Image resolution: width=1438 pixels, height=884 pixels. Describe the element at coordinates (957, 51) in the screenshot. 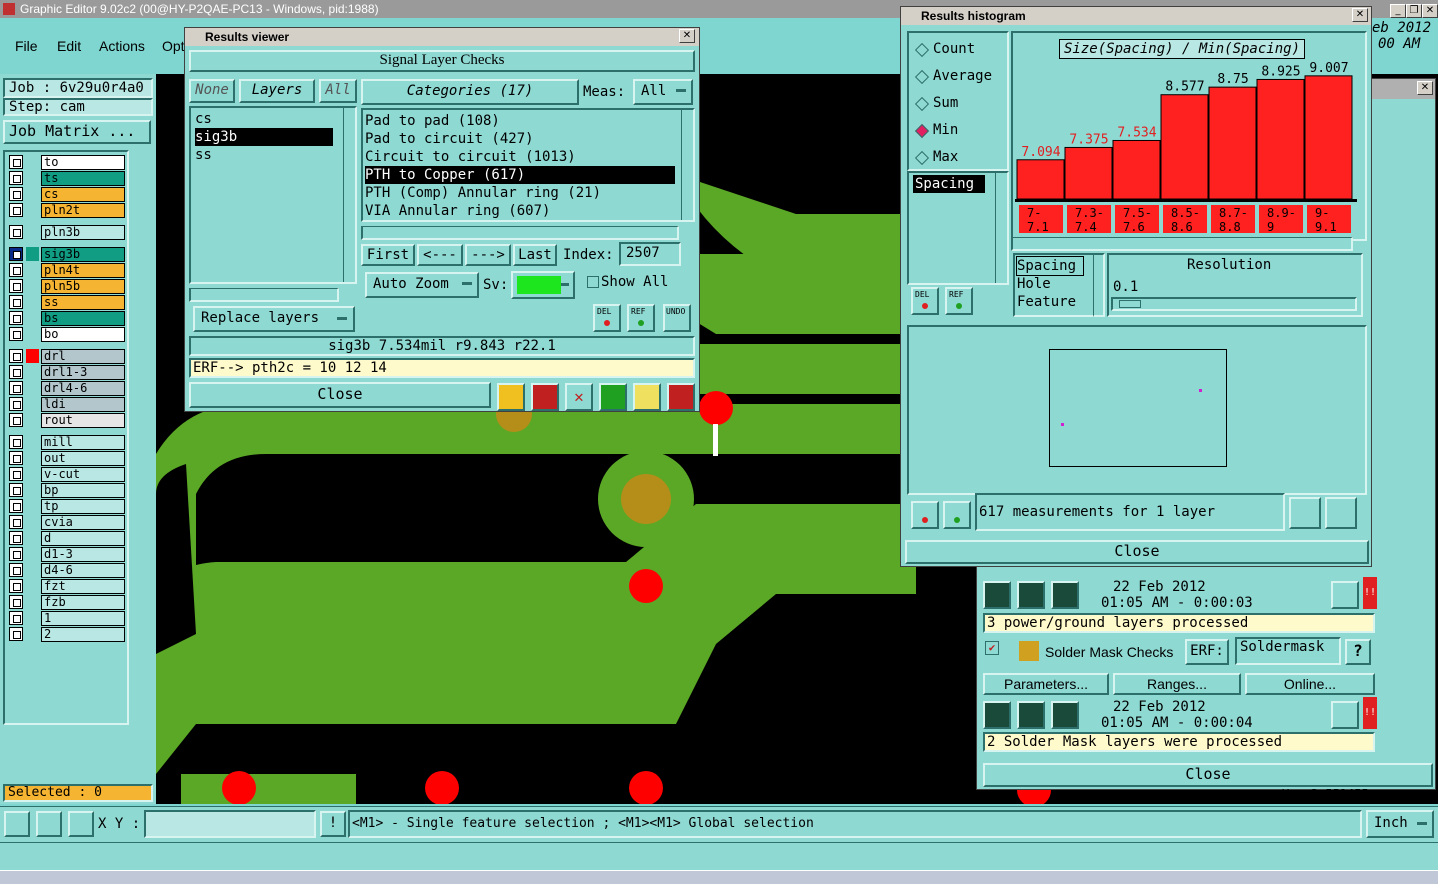

I see `mode-radio-count: Count` at that location.